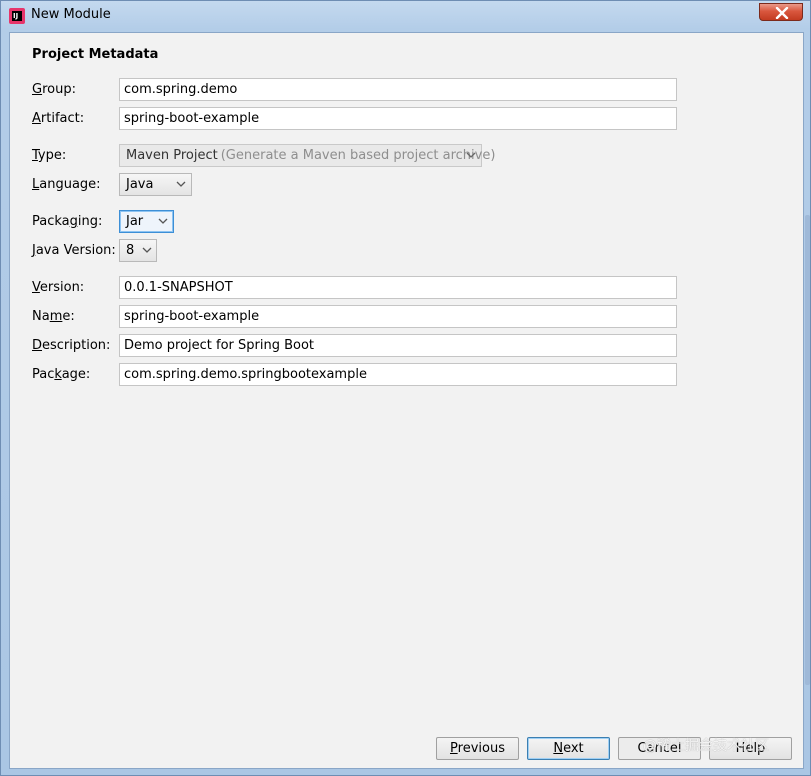 Image resolution: width=811 pixels, height=776 pixels. I want to click on version-label: Version:, so click(58, 287).